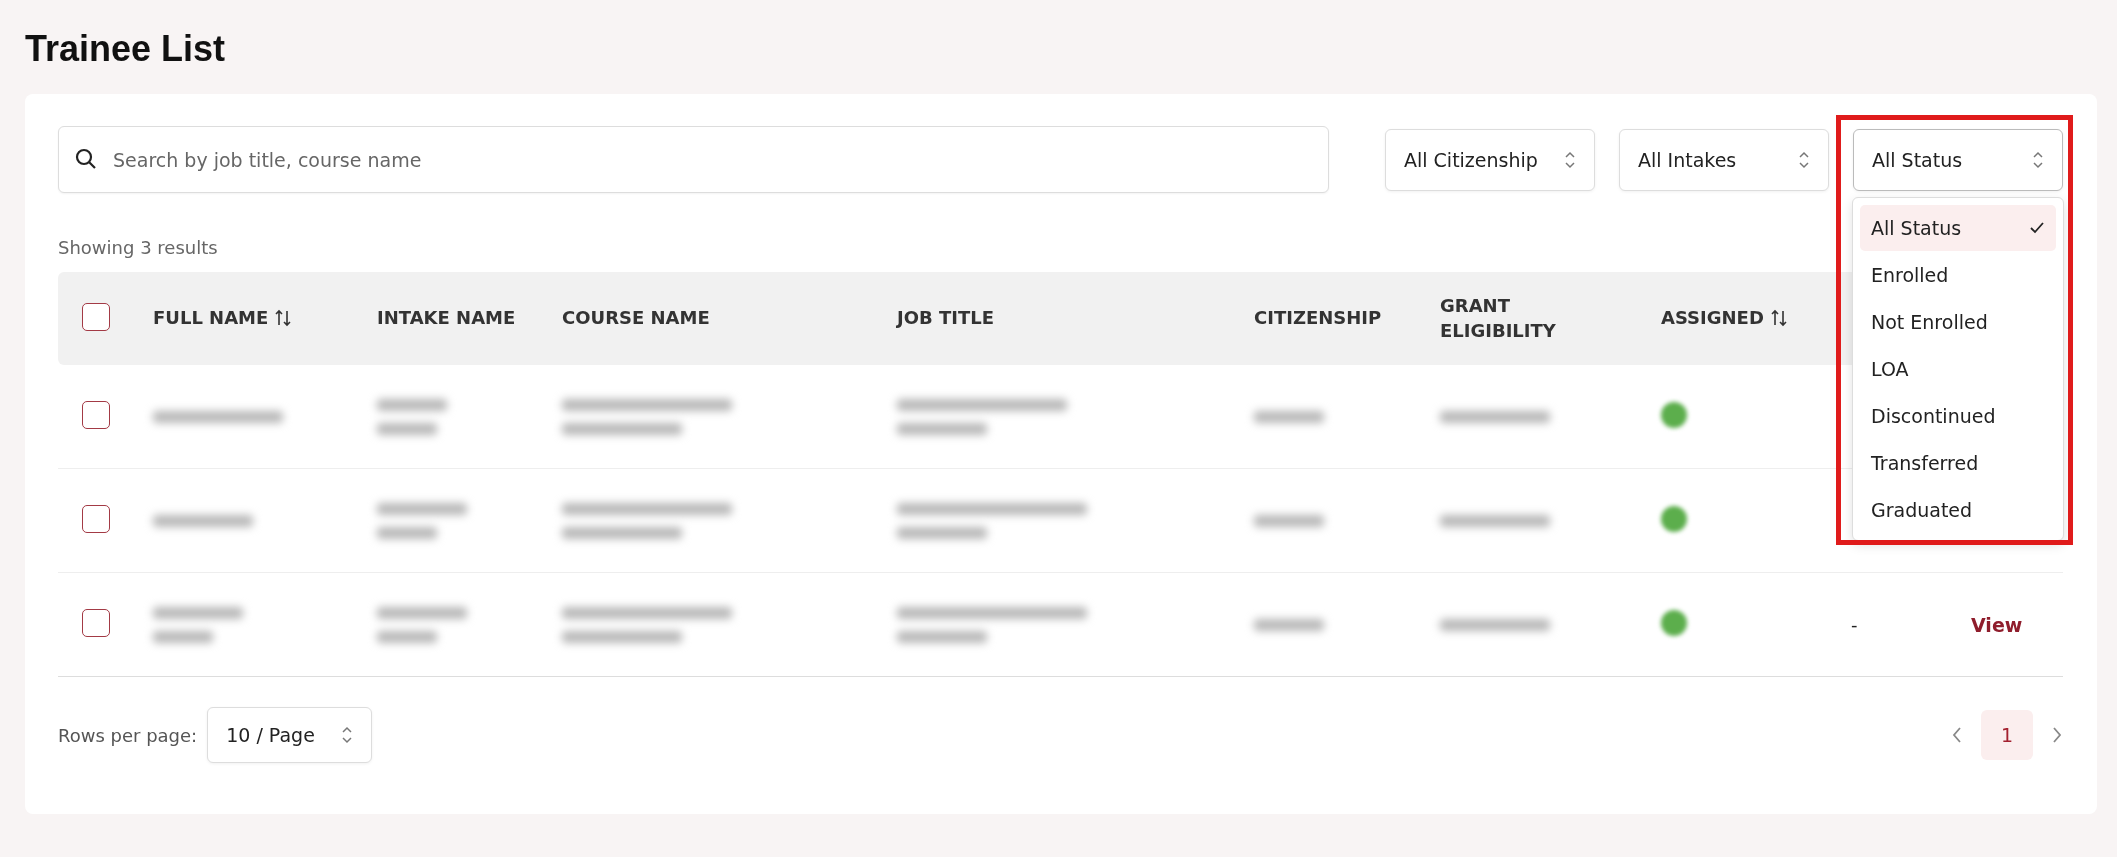 Image resolution: width=2117 pixels, height=857 pixels. I want to click on column-header: GRANT ELIGIBILITY, so click(1498, 318).